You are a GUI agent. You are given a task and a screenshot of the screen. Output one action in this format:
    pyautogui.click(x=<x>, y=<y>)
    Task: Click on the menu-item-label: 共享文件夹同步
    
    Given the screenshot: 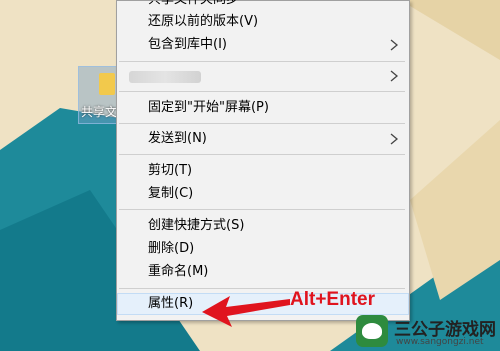 What is the action you would take?
    pyautogui.click(x=193, y=5)
    